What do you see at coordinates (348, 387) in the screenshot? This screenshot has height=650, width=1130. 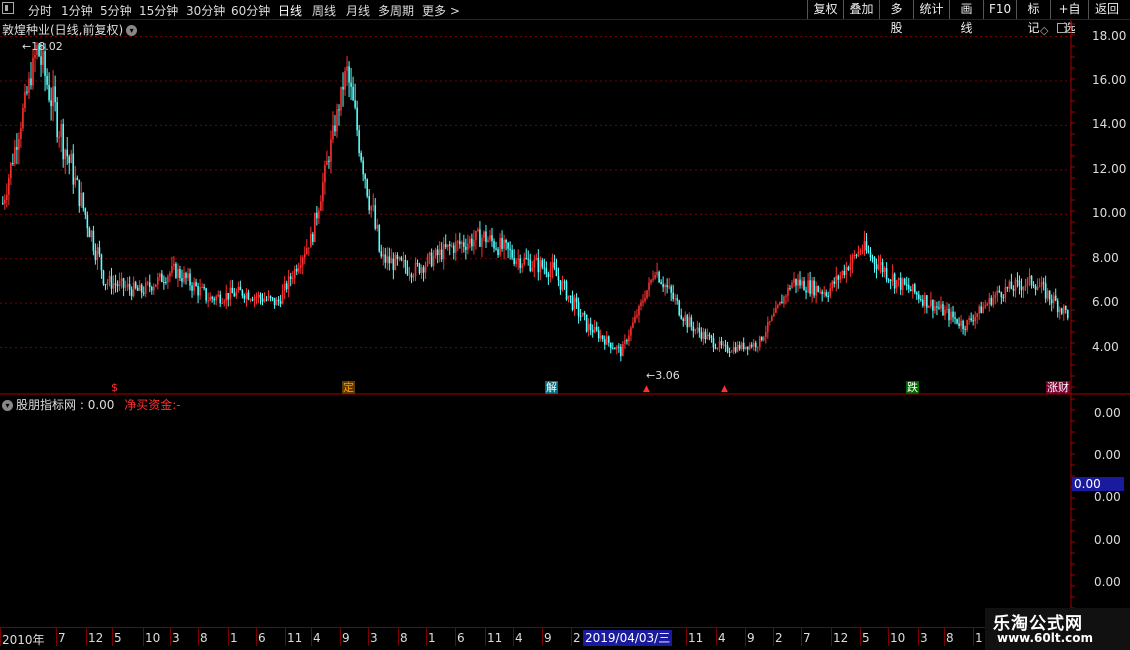 I see `event-tag: 定` at bounding box center [348, 387].